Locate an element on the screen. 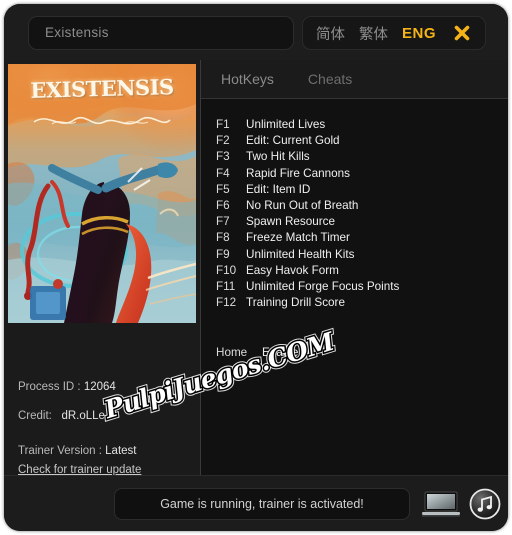 The width and height of the screenshot is (512, 535). process-id-line: Process ID : 12064 is located at coordinates (67, 387).